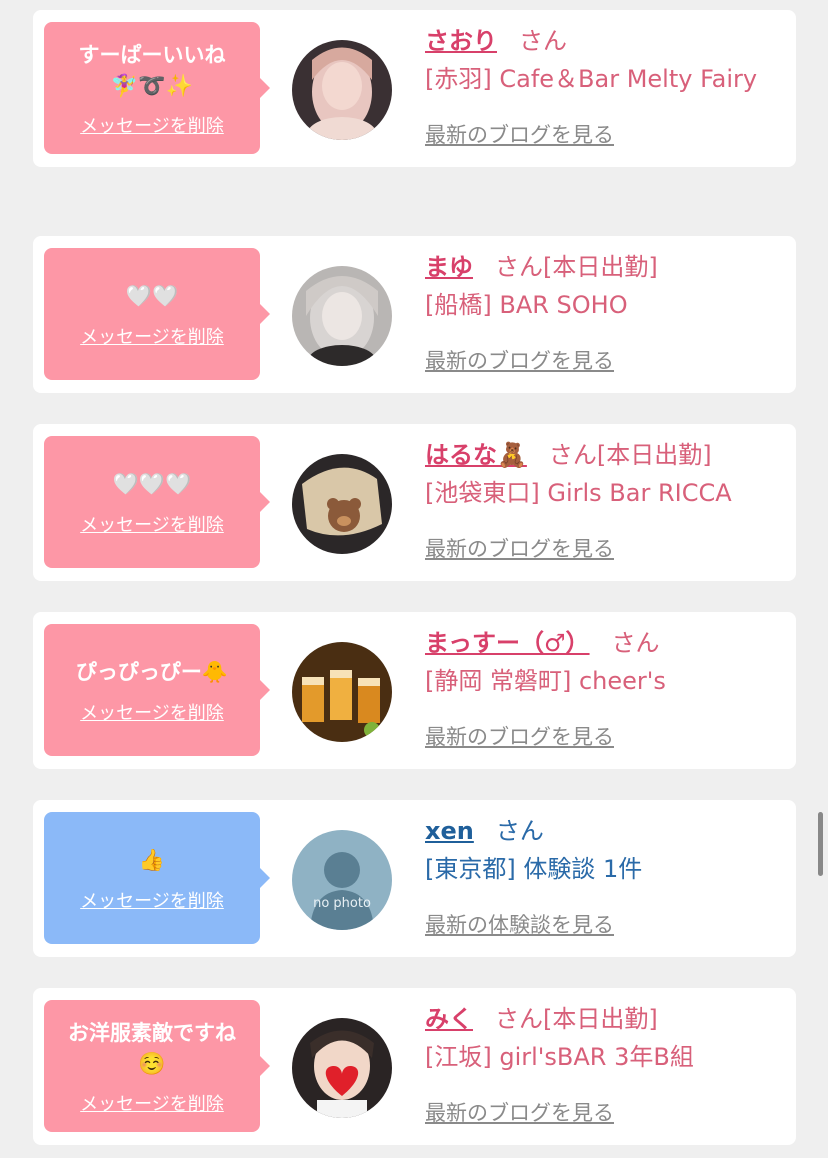 This screenshot has height=1158, width=828. What do you see at coordinates (157, 878) in the screenshot?
I see `message-bubble: 👍 メッセージを削除` at bounding box center [157, 878].